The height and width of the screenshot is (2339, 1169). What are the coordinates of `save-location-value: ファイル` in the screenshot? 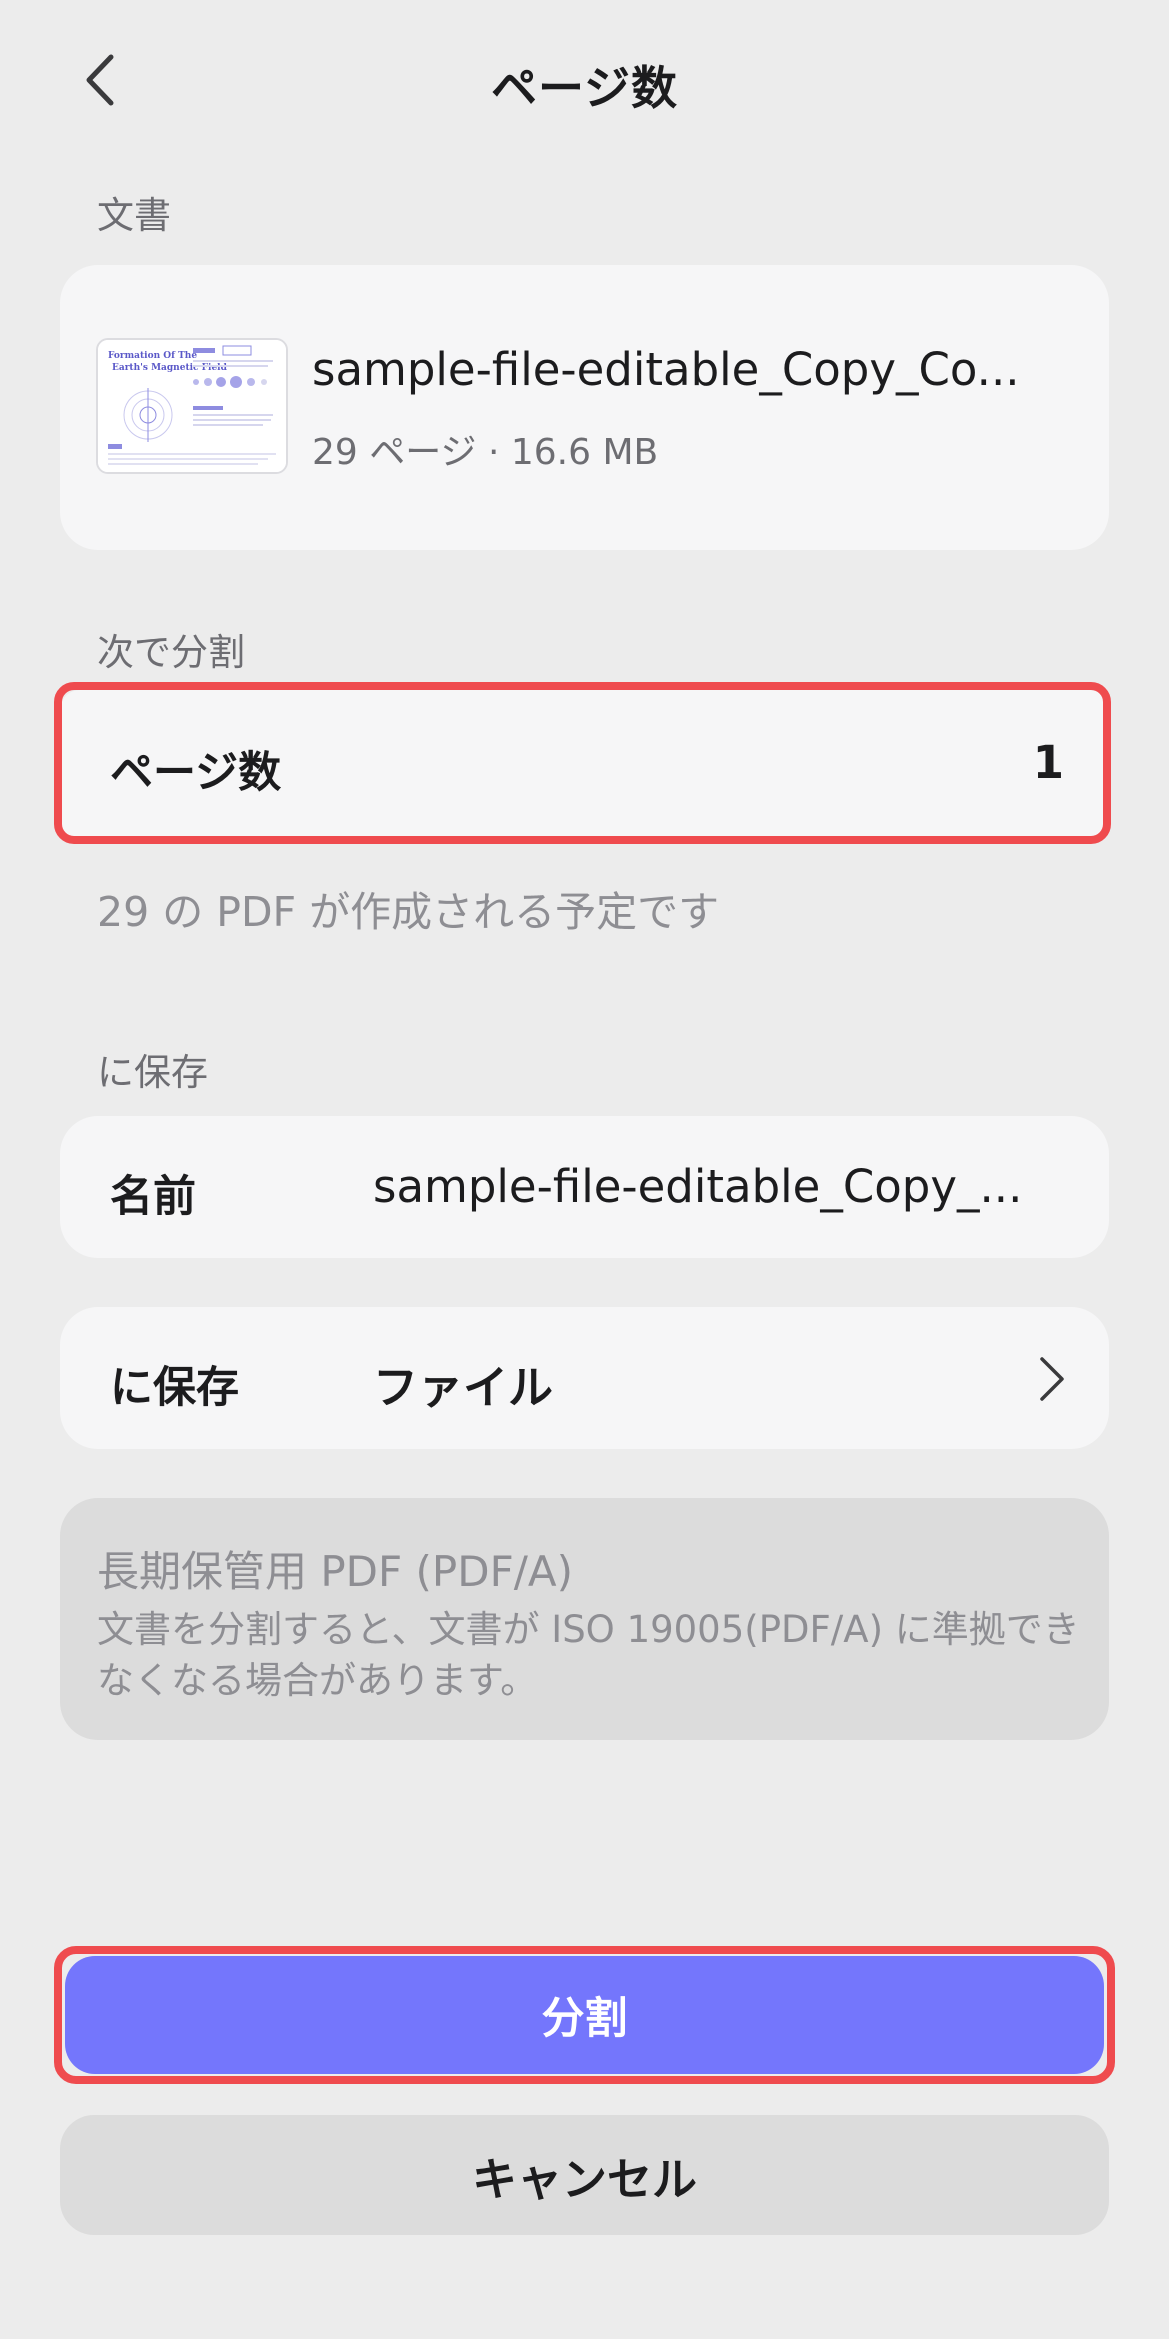 It's located at (463, 1387).